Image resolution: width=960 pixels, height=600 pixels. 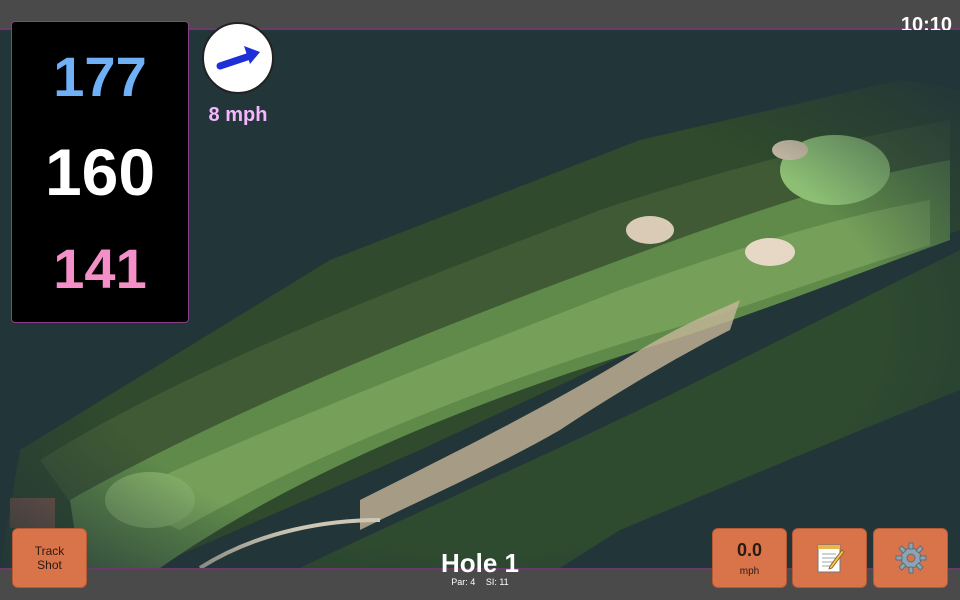 What do you see at coordinates (100, 76) in the screenshot?
I see `distance-to-back: 177` at bounding box center [100, 76].